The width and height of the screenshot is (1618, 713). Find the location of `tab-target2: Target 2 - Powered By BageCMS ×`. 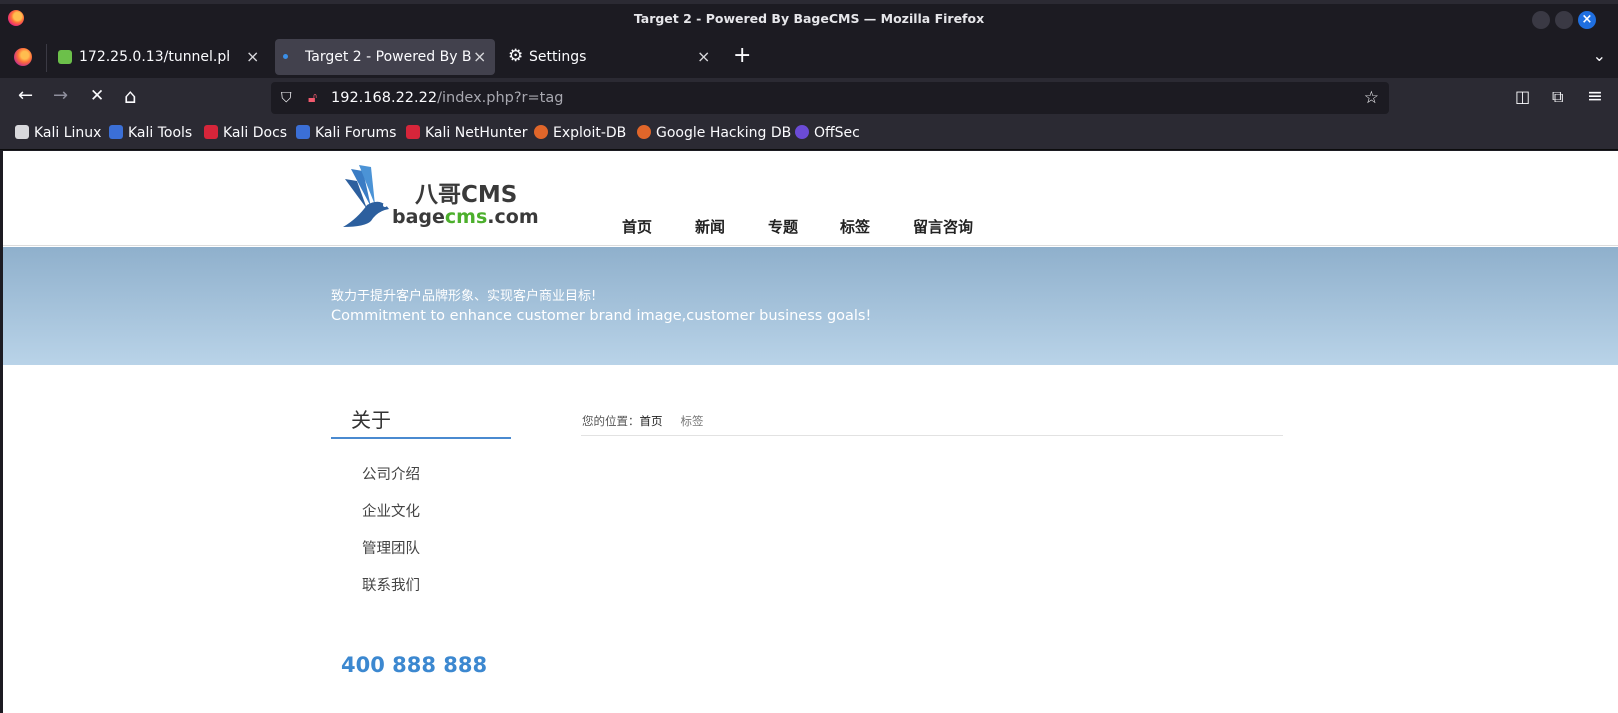

tab-target2: Target 2 - Powered By BageCMS × is located at coordinates (385, 57).